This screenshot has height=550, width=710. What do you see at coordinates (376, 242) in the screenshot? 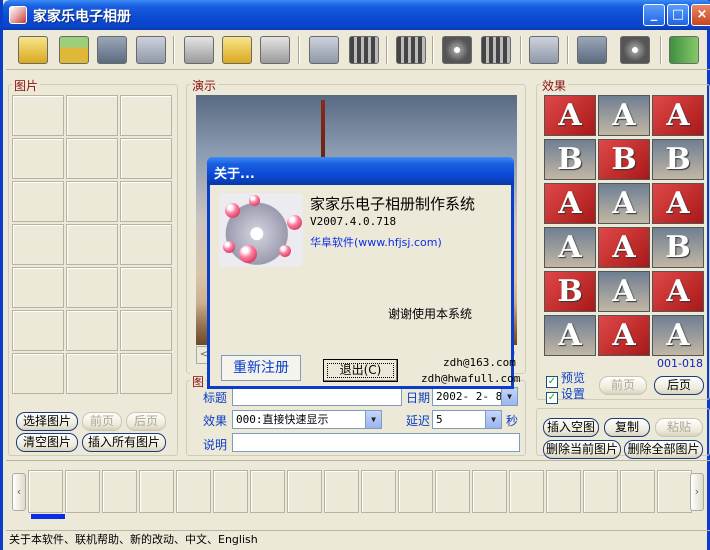
I see `about-company-link: 华阜软件(www.hfjsj.com)` at bounding box center [376, 242].